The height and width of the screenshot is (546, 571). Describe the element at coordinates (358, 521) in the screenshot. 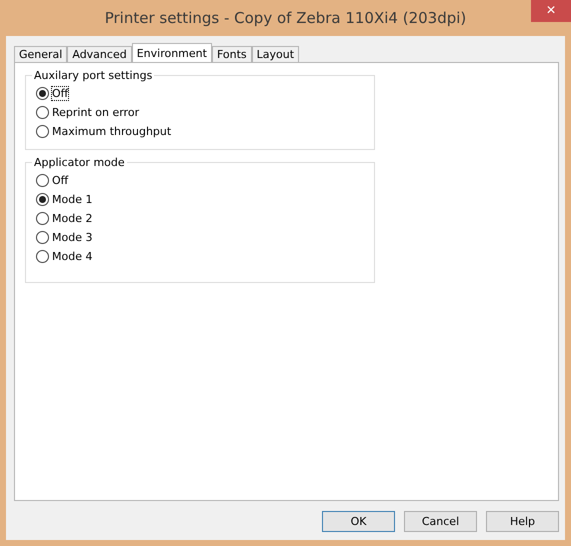

I see `dialog-button: OK` at that location.